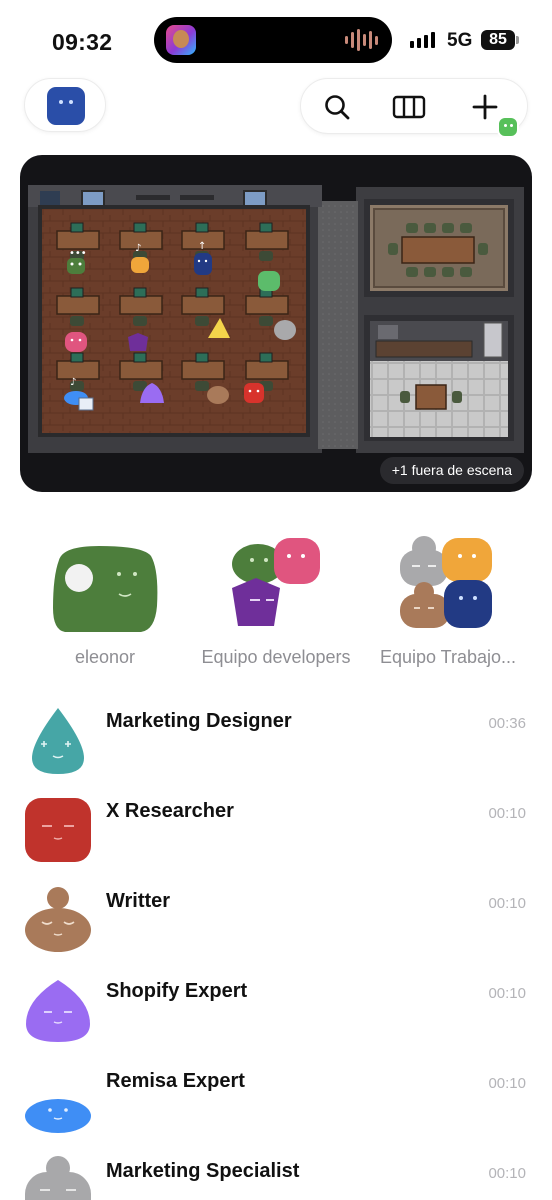 The width and height of the screenshot is (552, 1200). Describe the element at coordinates (138, 901) in the screenshot. I see `chat-title: Writter` at that location.